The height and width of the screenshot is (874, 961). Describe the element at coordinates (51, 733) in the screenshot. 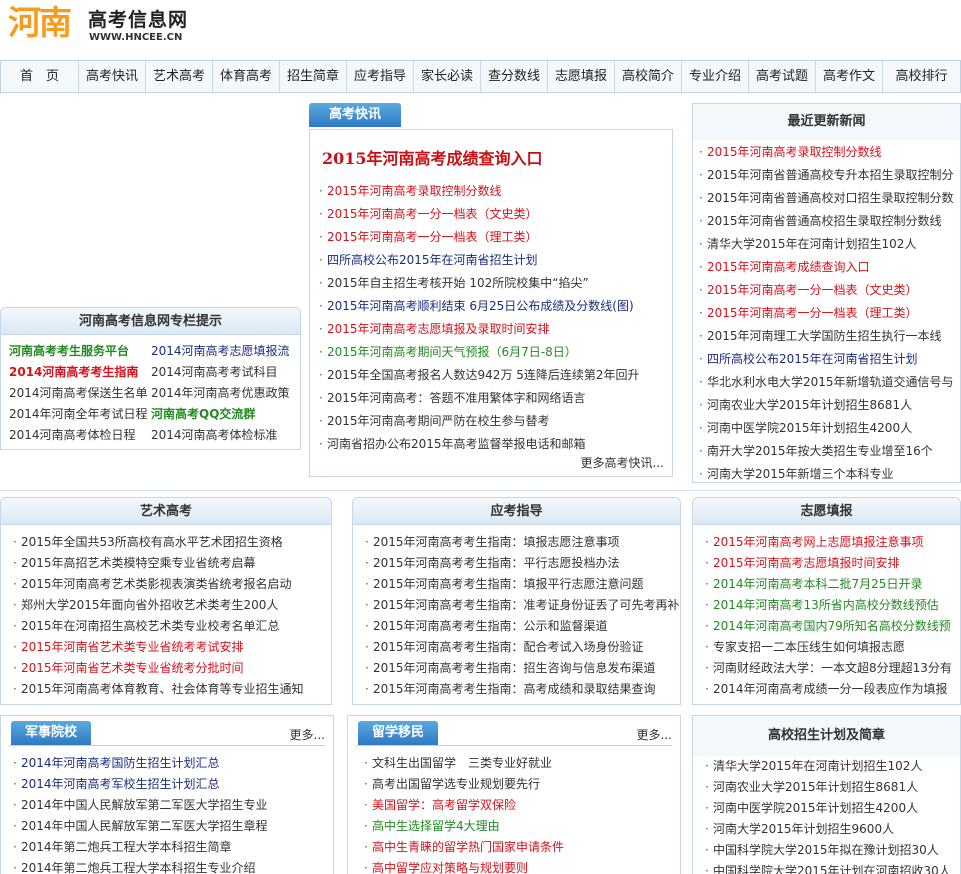

I see `tab-military: 军事院校` at that location.